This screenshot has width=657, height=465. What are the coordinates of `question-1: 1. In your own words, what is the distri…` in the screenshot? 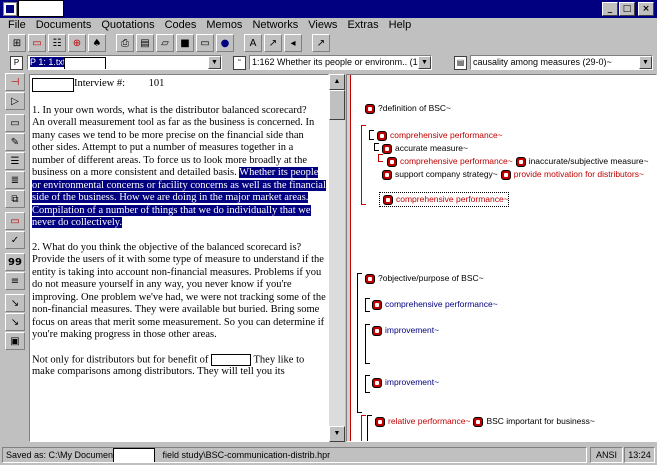 It's located at (169, 110).